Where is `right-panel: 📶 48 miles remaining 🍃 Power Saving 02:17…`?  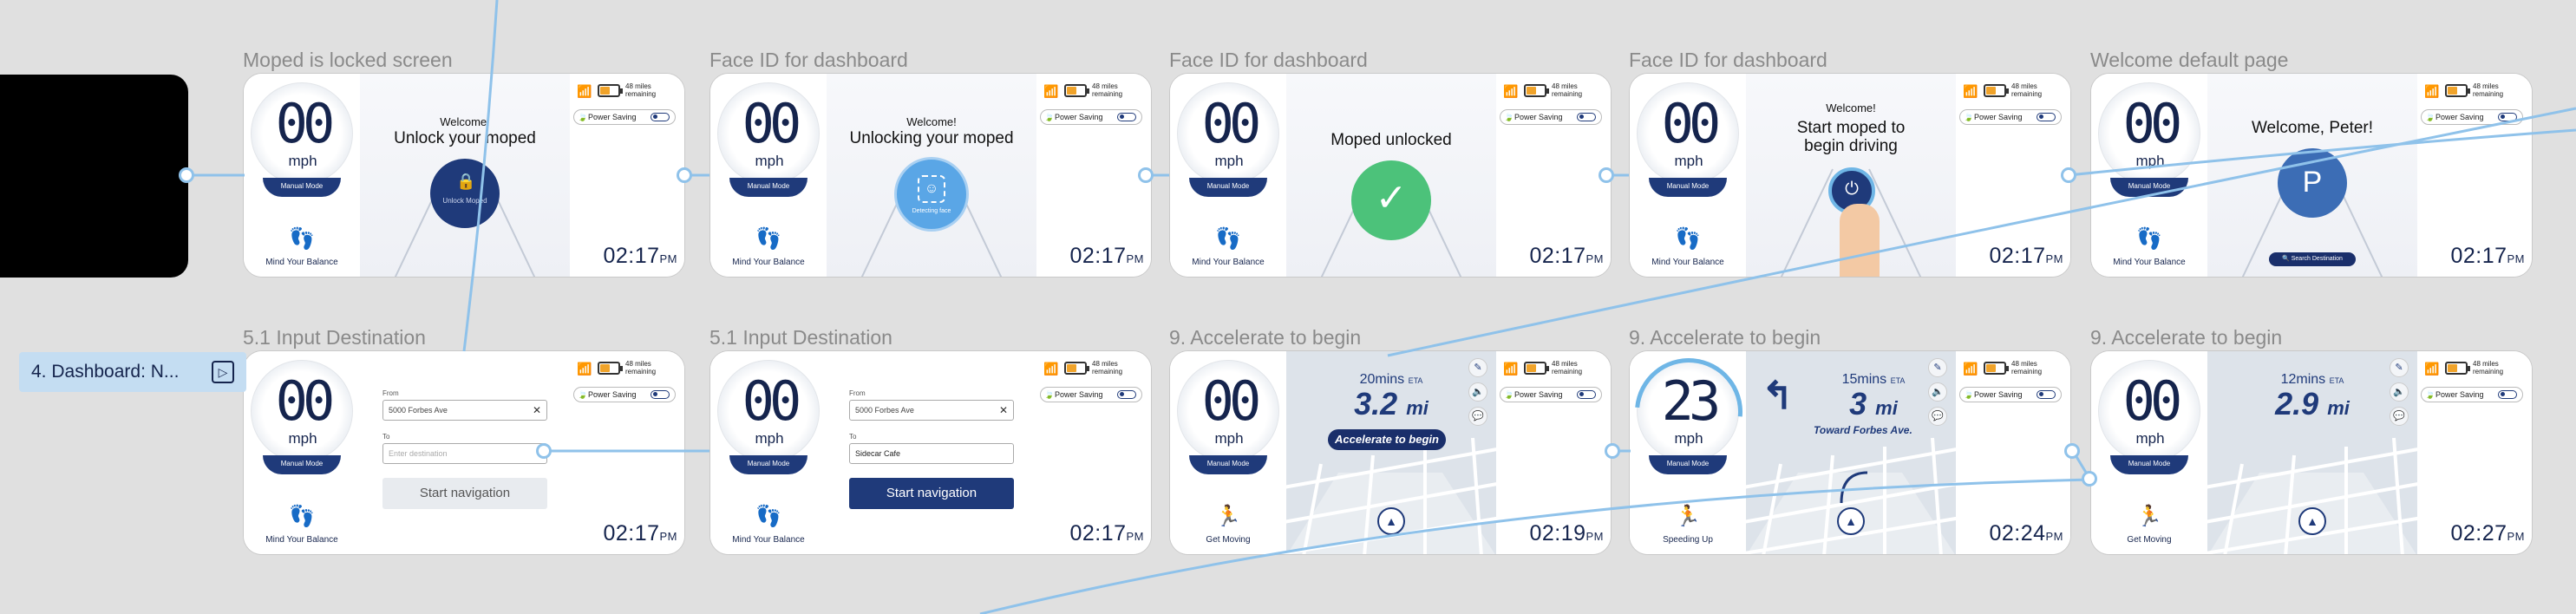
right-panel: 📶 48 miles remaining 🍃 Power Saving 02:17… is located at coordinates (2013, 175).